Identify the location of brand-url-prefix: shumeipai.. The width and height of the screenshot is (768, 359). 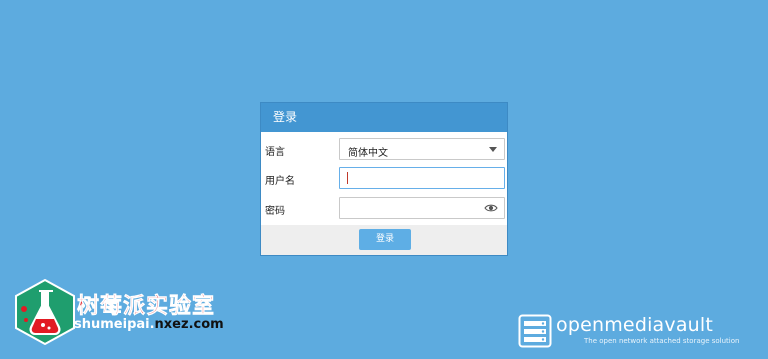
(114, 324).